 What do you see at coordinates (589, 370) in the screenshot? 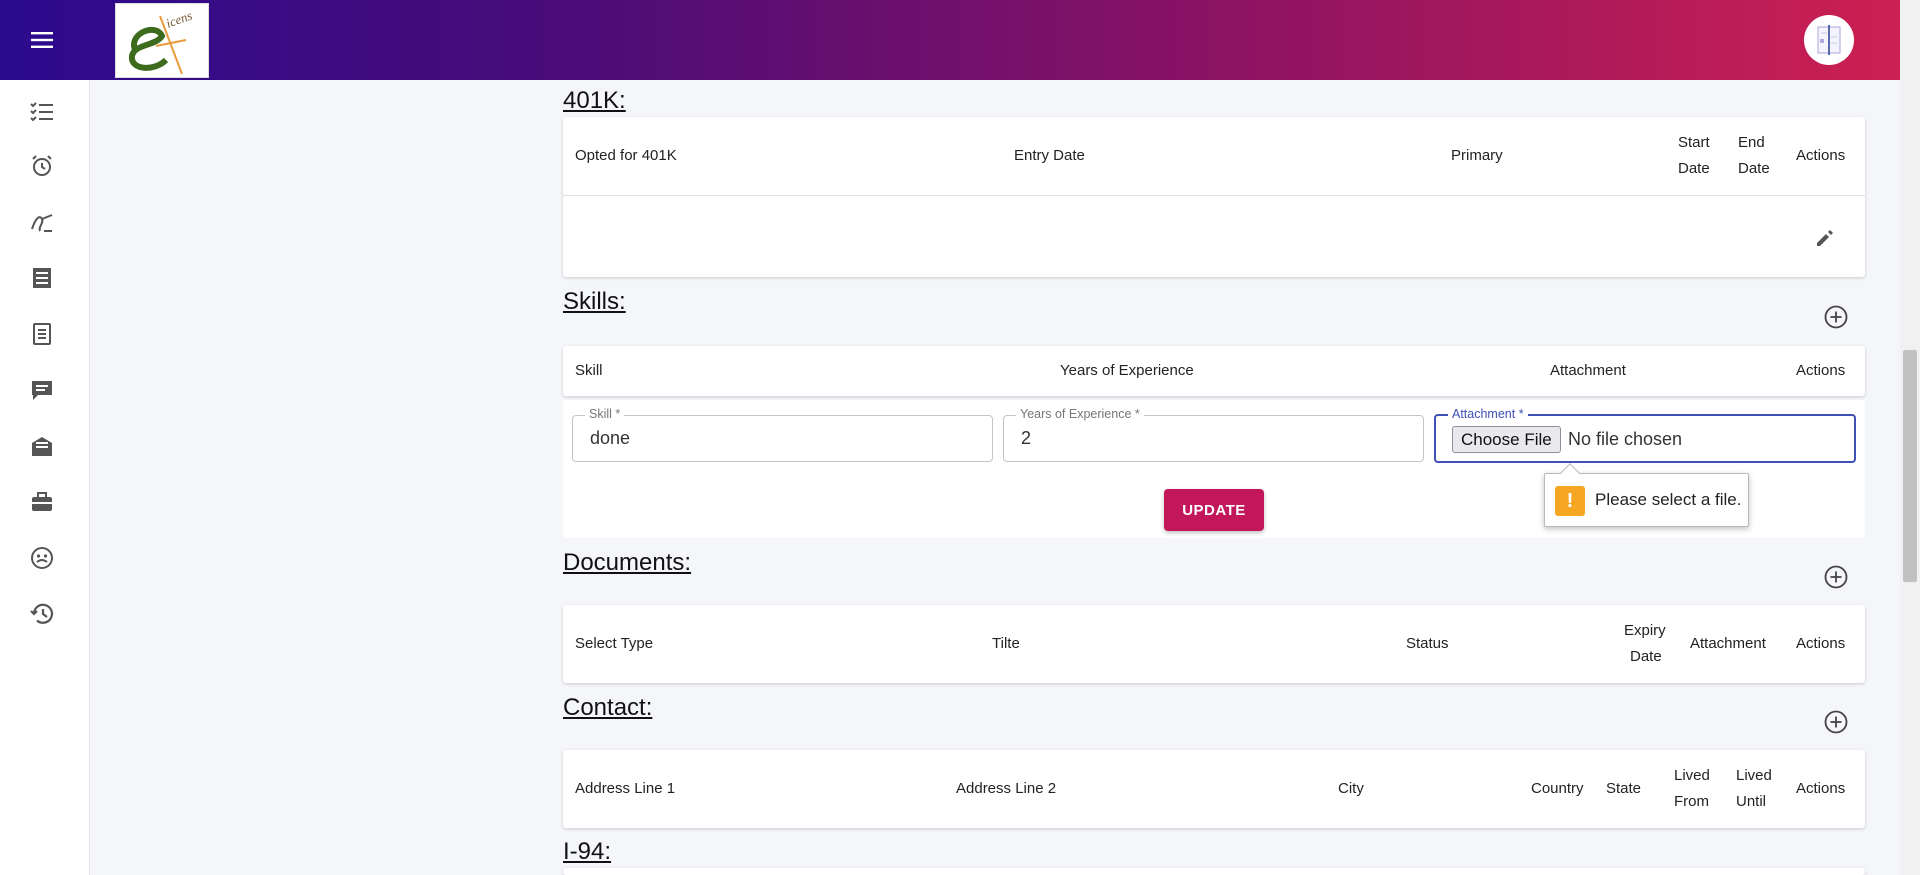
I see `column-header: Skill` at bounding box center [589, 370].